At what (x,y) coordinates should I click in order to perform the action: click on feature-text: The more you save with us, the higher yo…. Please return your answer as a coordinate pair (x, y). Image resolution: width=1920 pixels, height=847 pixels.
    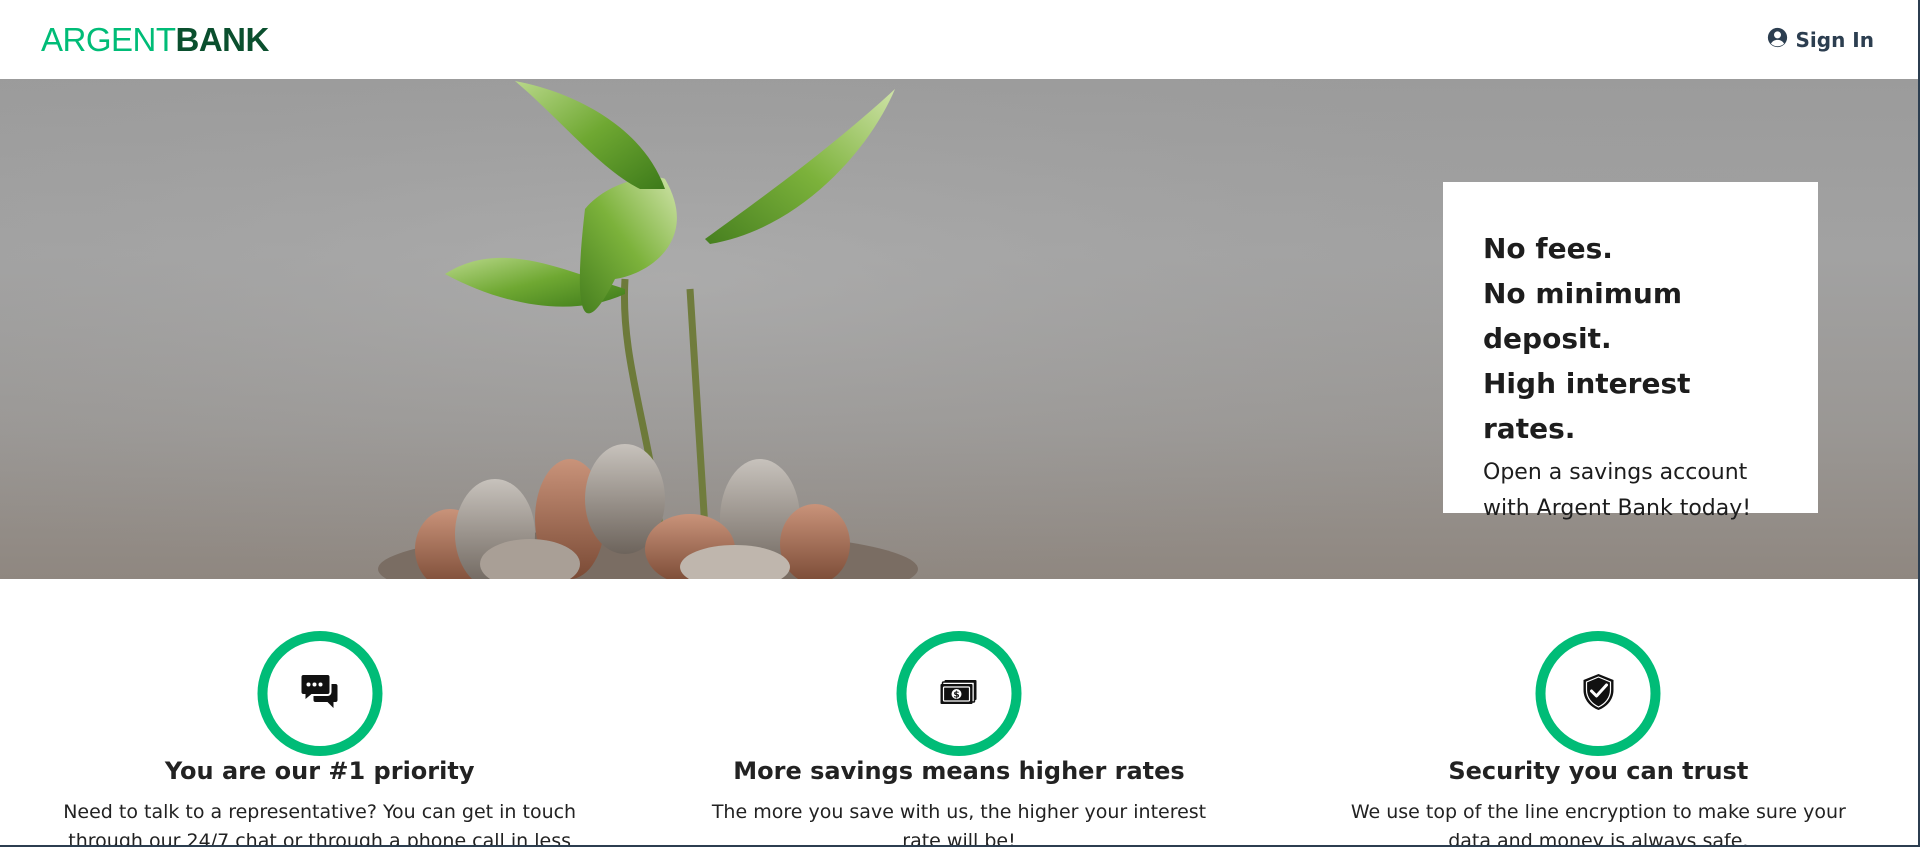
    Looking at the image, I should click on (959, 823).